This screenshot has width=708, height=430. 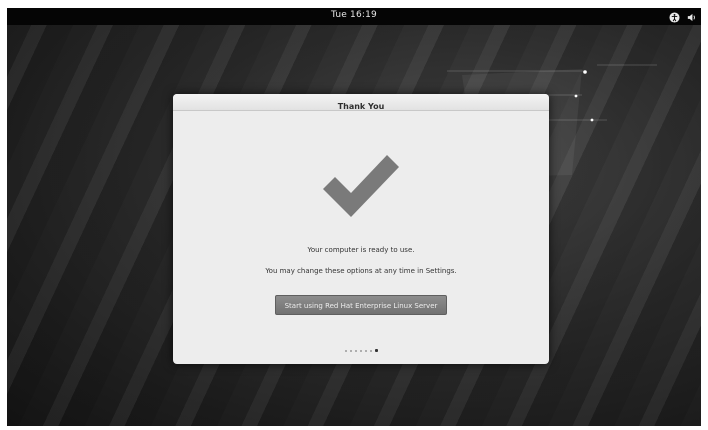 I want to click on ready-message: Your computer is ready to use., so click(x=361, y=250).